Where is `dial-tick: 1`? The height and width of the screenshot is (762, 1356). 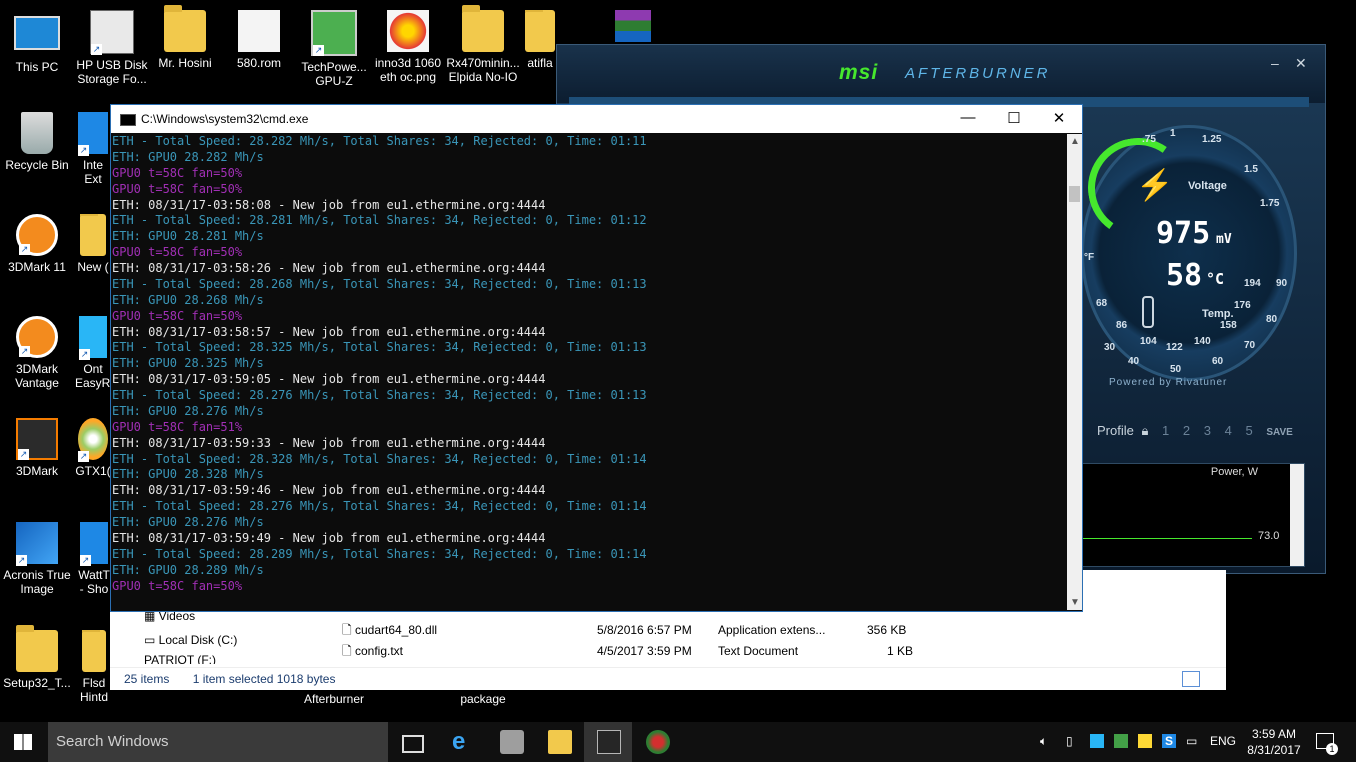
dial-tick: 1 is located at coordinates (1173, 133).